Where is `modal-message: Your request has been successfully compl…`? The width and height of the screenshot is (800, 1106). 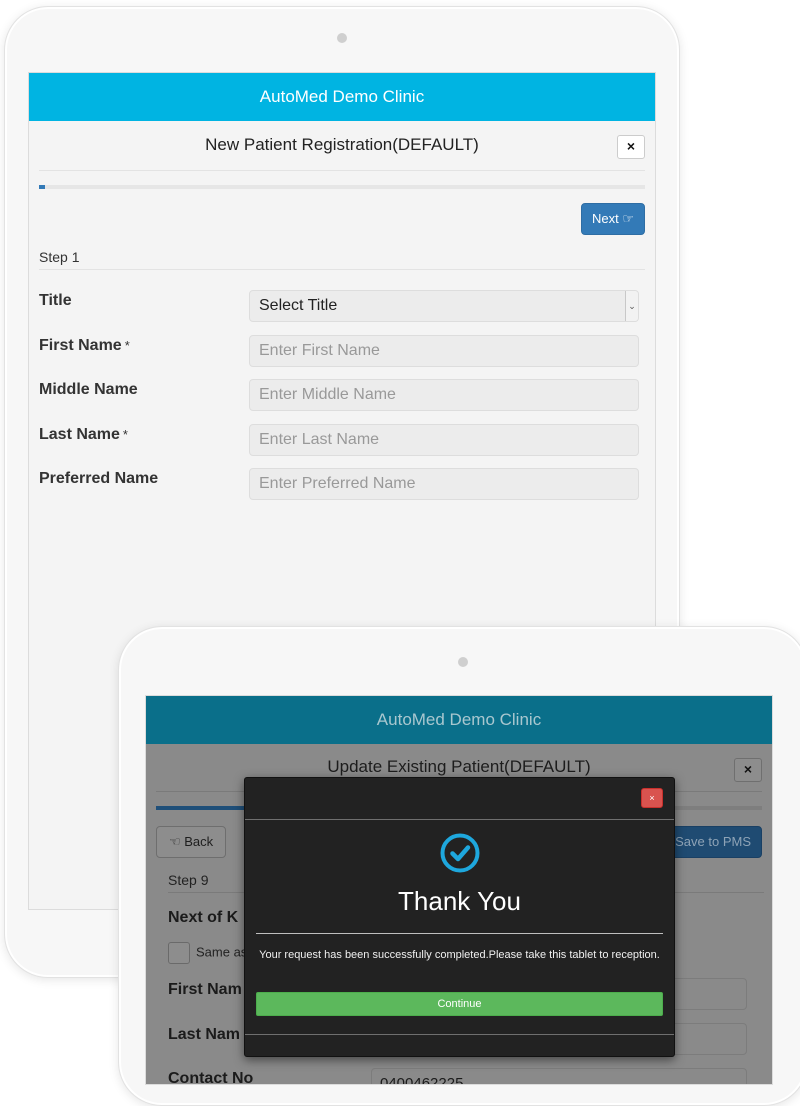
modal-message: Your request has been successfully compl… is located at coordinates (459, 955).